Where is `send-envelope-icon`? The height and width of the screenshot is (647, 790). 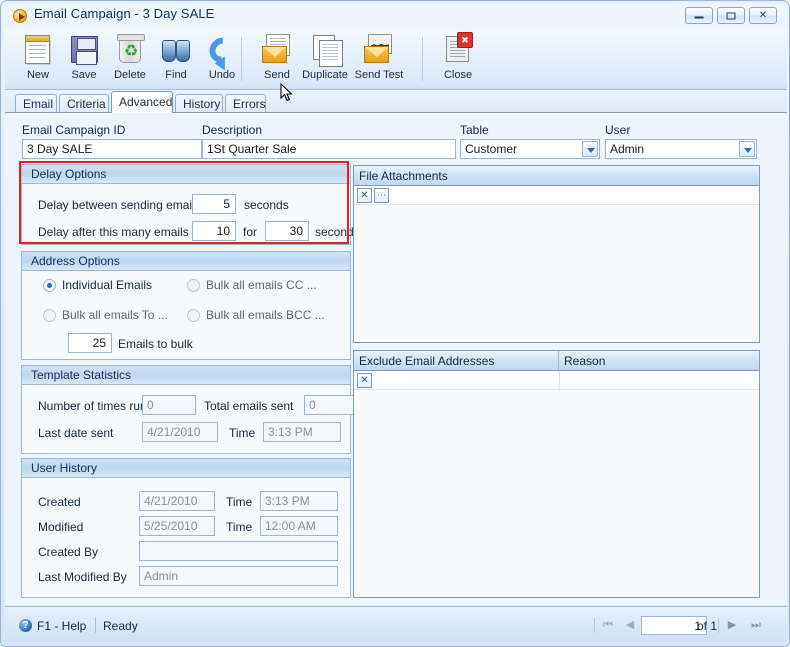 send-envelope-icon is located at coordinates (277, 50).